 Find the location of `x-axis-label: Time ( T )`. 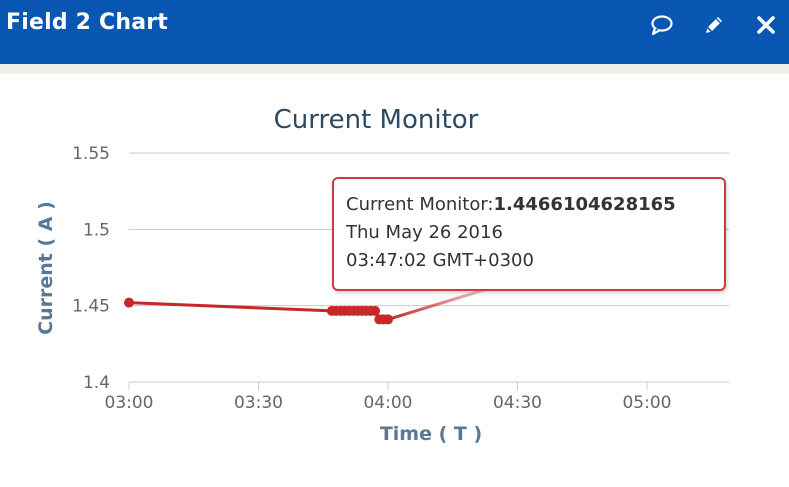

x-axis-label: Time ( T ) is located at coordinates (431, 434).